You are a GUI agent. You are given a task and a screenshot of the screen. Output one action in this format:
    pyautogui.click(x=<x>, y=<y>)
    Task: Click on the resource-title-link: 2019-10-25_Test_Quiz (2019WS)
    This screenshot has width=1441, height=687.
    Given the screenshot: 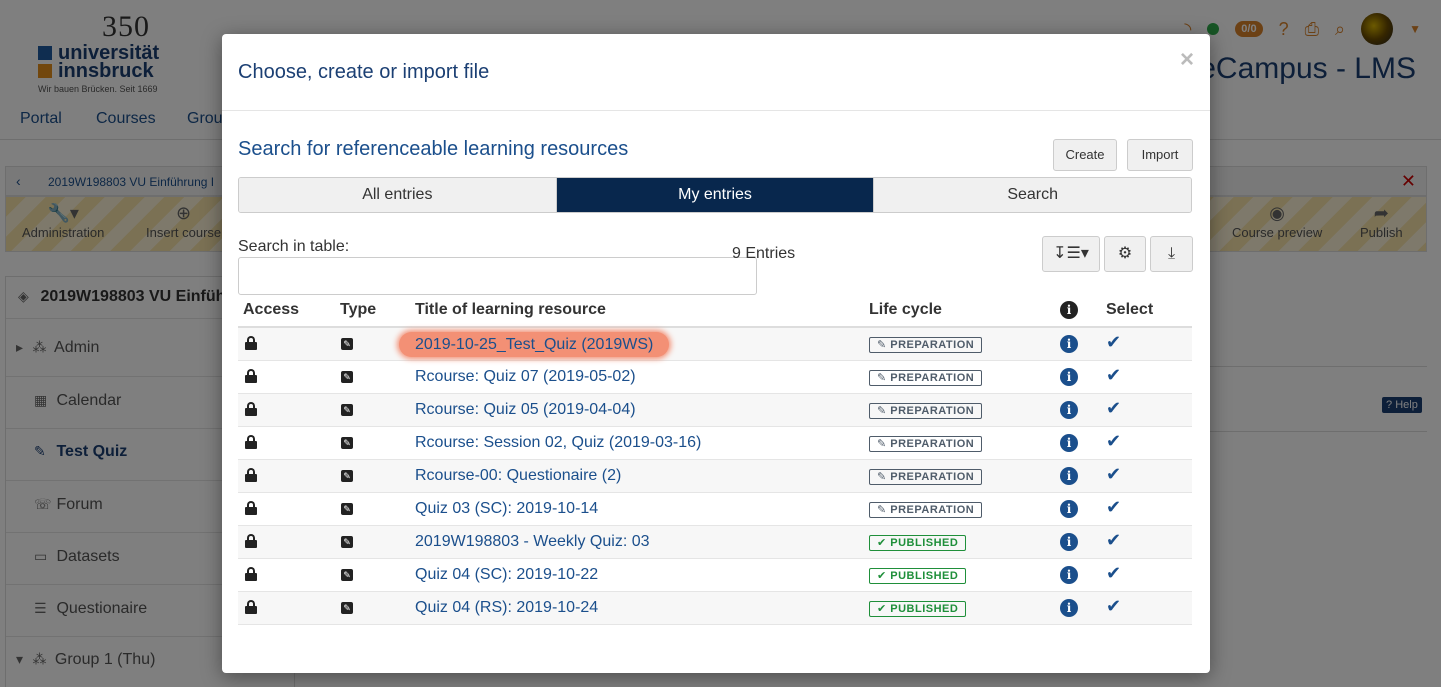 What is the action you would take?
    pyautogui.click(x=534, y=344)
    